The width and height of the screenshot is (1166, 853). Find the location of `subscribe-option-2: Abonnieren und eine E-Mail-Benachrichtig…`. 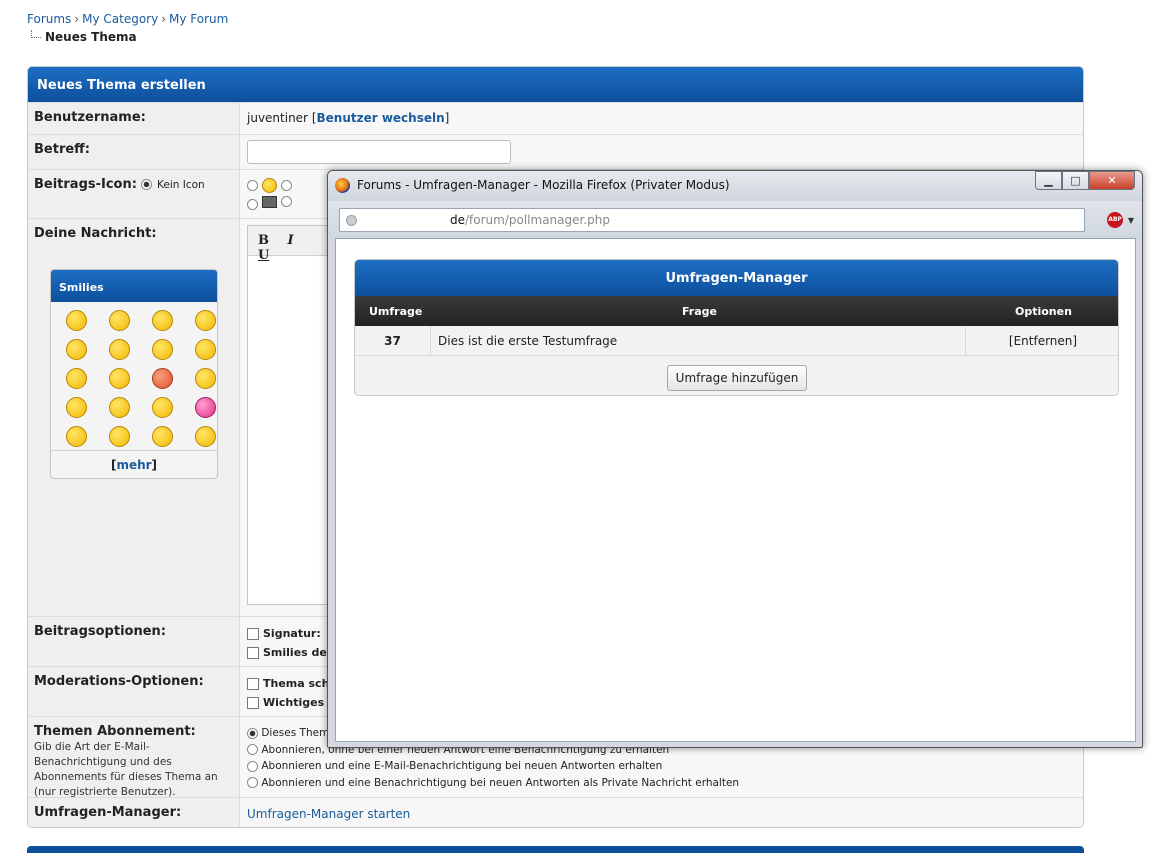

subscribe-option-2: Abonnieren und eine E-Mail-Benachrichtig… is located at coordinates (462, 766).